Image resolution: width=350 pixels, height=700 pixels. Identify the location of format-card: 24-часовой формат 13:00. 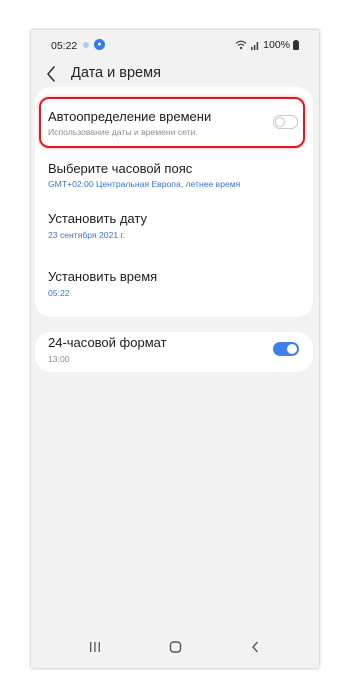
(174, 352).